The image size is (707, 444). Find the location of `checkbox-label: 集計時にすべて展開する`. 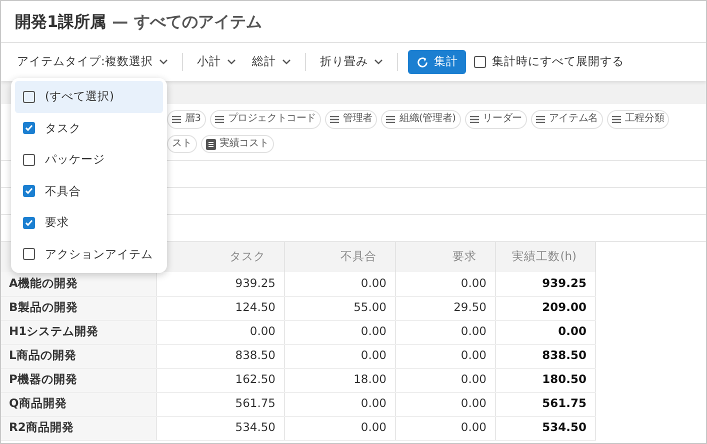

checkbox-label: 集計時にすべて展開する is located at coordinates (558, 61).